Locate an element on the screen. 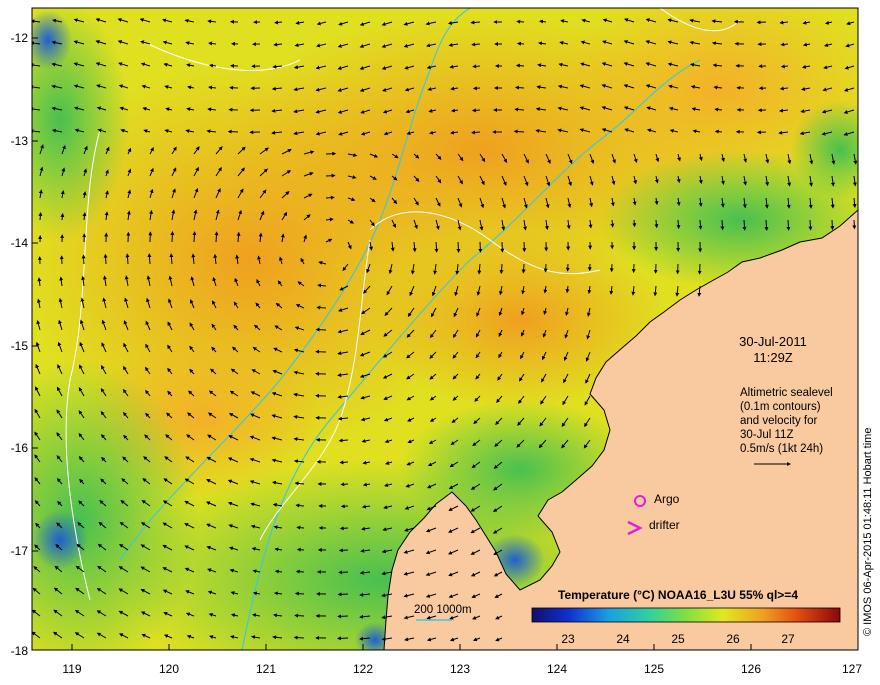  x-tick-label: 126 is located at coordinates (751, 669).